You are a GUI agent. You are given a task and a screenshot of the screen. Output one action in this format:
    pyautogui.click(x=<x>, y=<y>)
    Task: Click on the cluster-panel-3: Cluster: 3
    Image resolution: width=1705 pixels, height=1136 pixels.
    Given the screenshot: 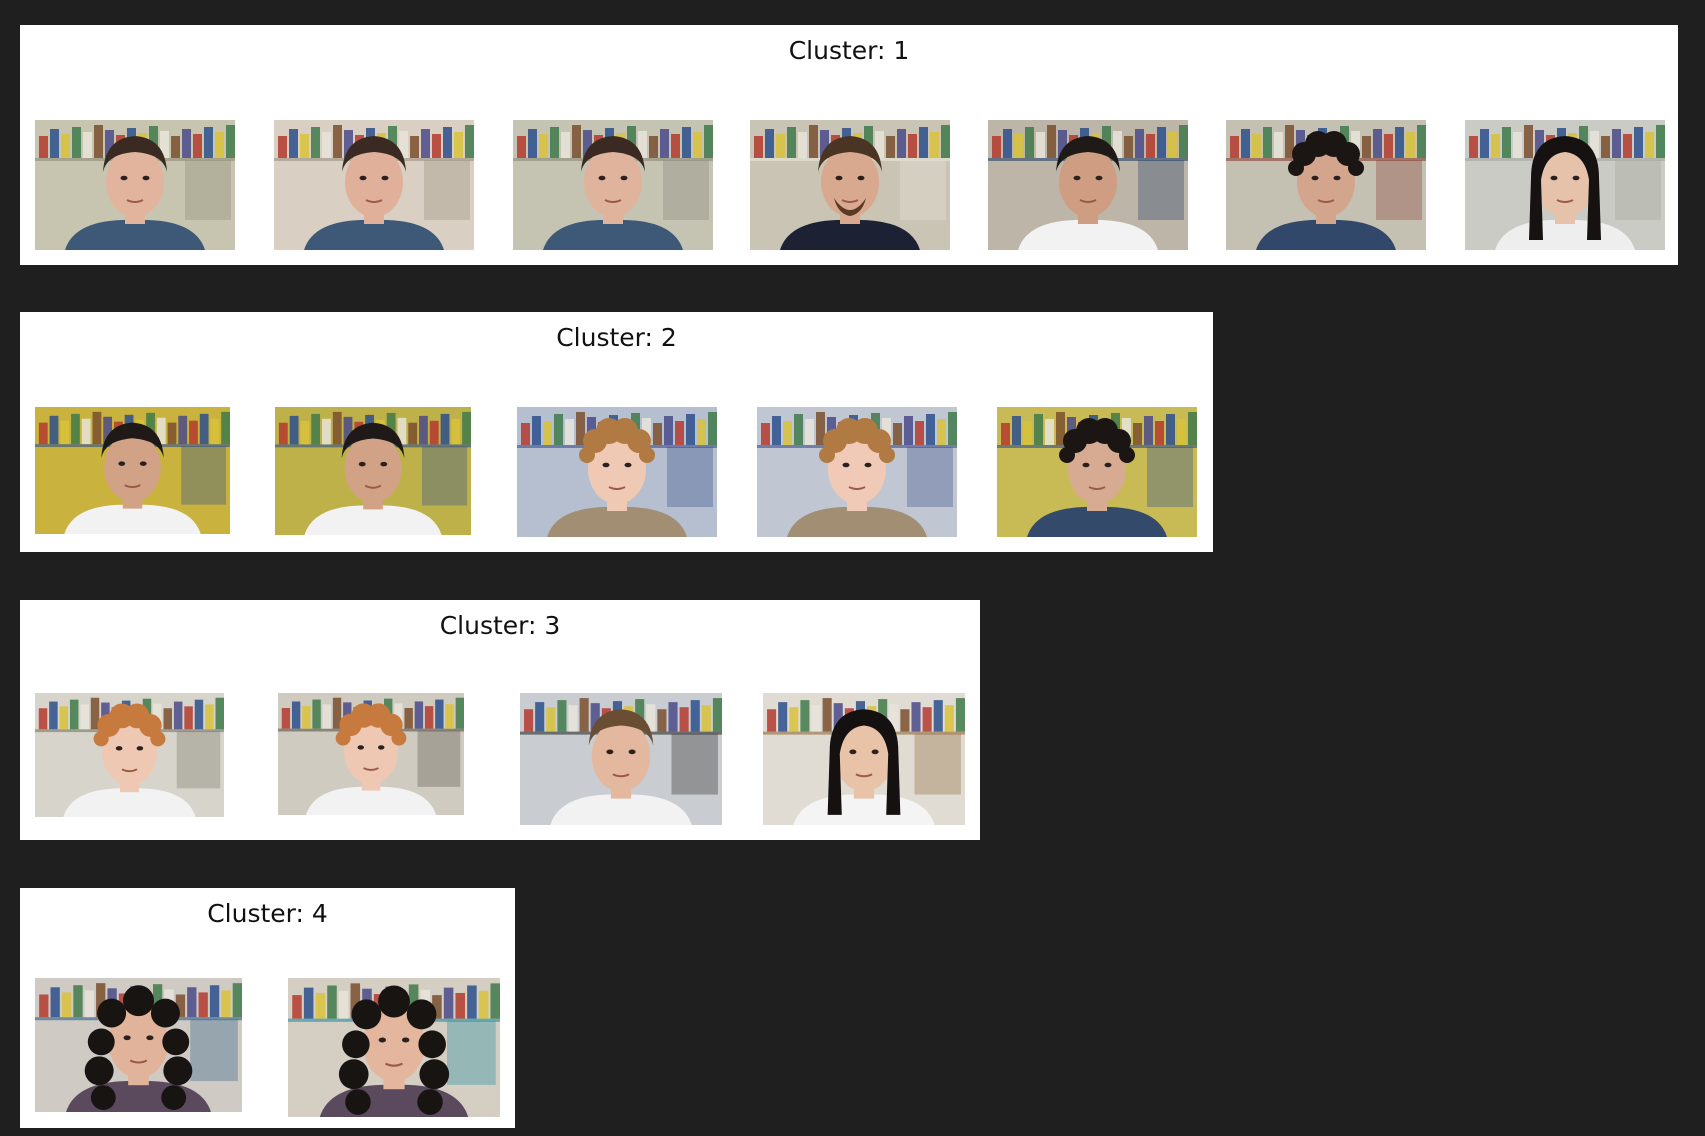 What is the action you would take?
    pyautogui.click(x=500, y=720)
    